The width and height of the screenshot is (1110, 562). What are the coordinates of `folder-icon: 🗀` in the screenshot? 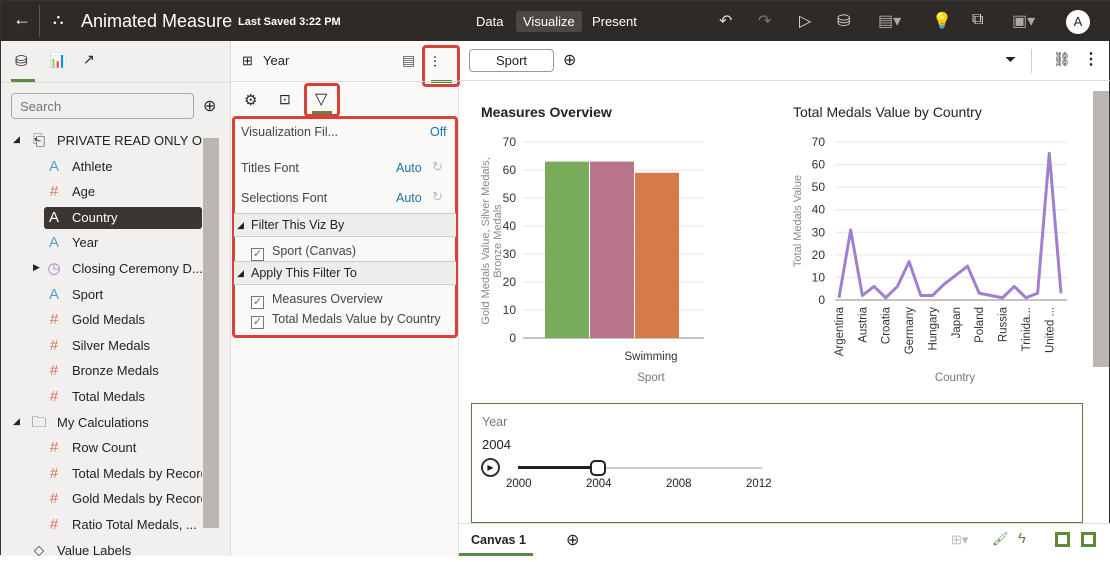 It's located at (39, 422).